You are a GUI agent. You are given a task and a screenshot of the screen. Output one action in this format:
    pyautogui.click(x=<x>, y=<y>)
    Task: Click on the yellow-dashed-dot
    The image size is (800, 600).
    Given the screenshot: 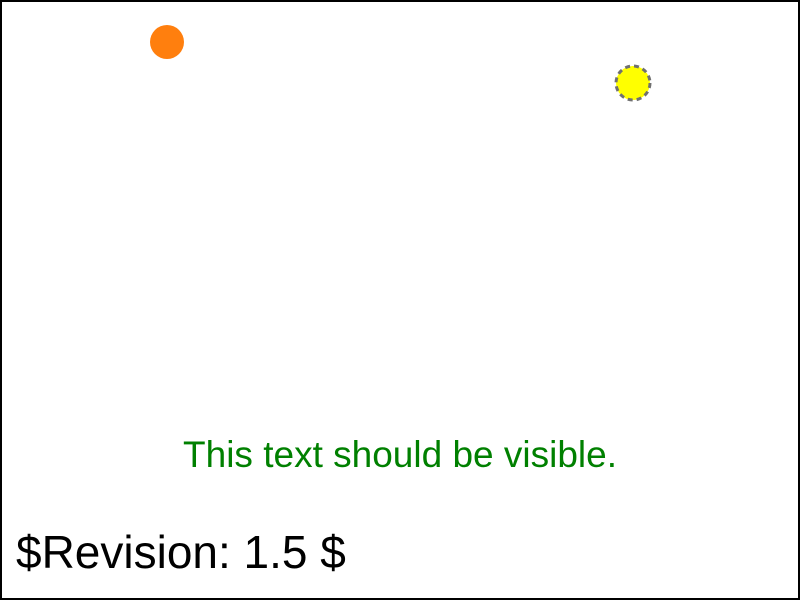 What is the action you would take?
    pyautogui.click(x=633, y=83)
    